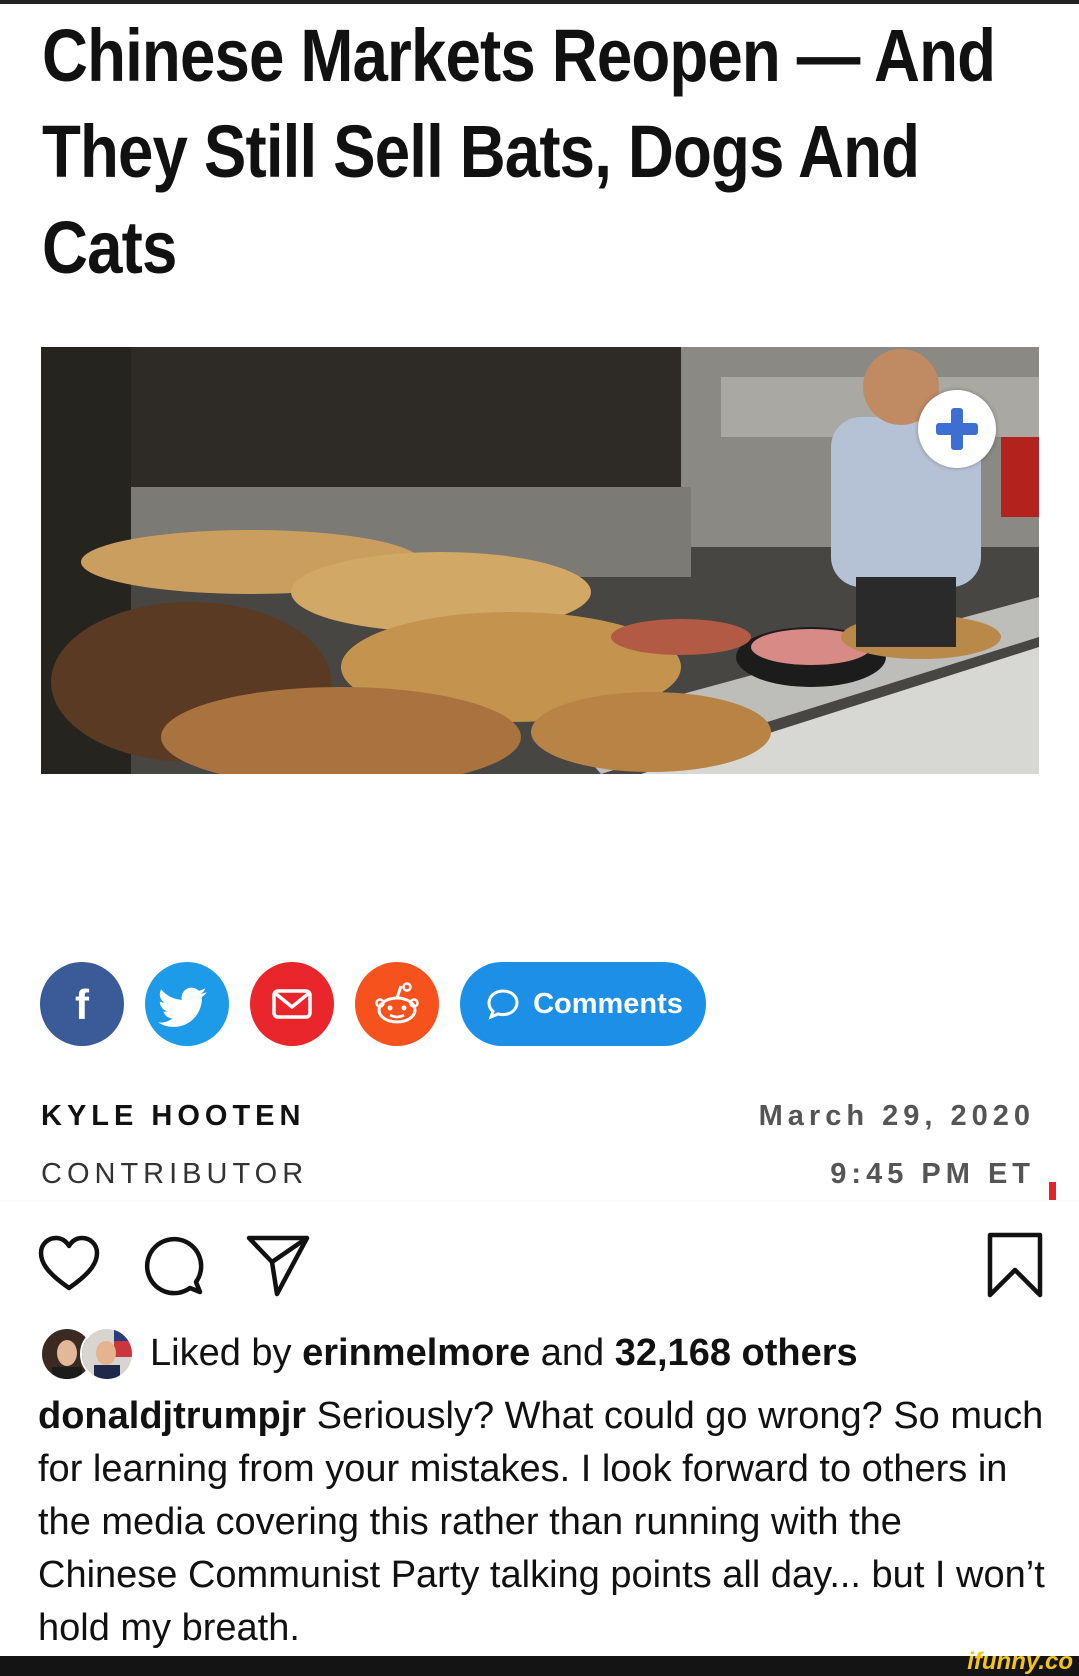 The width and height of the screenshot is (1079, 1676). I want to click on liked-by-and: and, so click(572, 1352).